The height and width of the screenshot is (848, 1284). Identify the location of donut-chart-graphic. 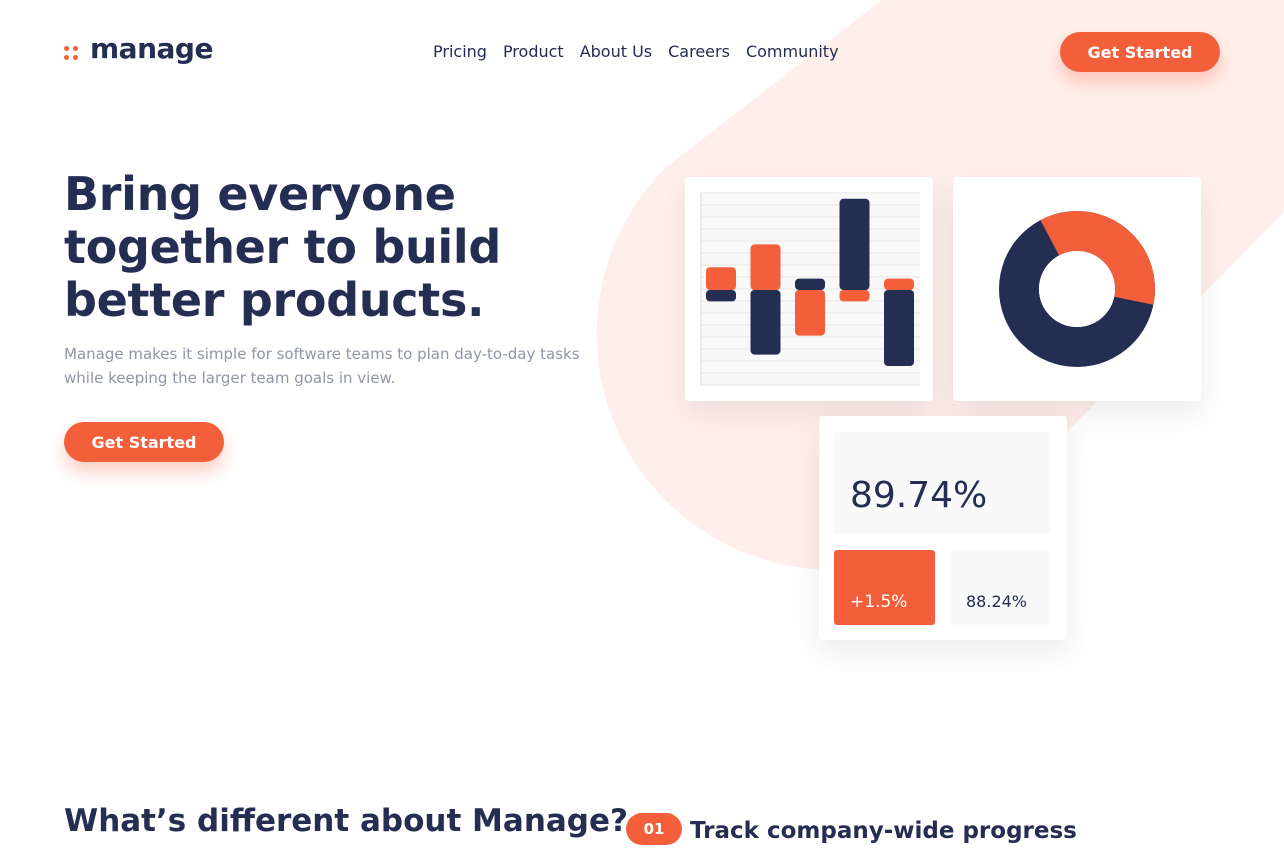
(1077, 289).